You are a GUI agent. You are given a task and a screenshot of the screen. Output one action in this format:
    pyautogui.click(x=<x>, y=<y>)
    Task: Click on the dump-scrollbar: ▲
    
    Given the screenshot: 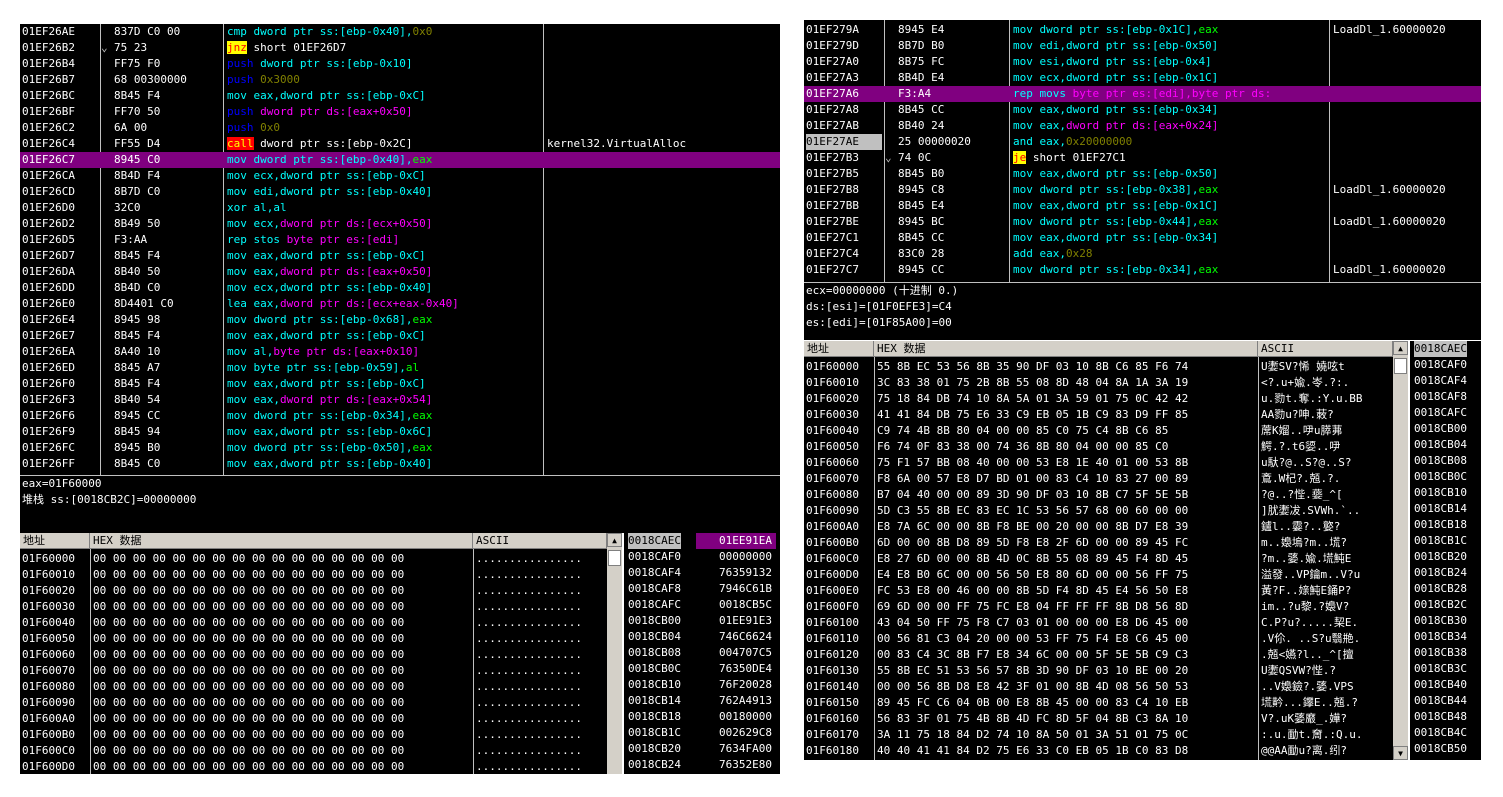 What is the action you would take?
    pyautogui.click(x=614, y=653)
    